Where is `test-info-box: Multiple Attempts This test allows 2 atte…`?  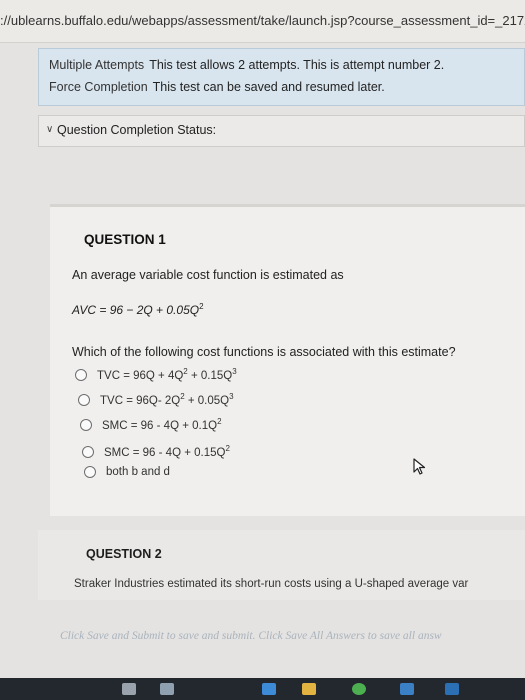 test-info-box: Multiple Attempts This test allows 2 atte… is located at coordinates (281, 77).